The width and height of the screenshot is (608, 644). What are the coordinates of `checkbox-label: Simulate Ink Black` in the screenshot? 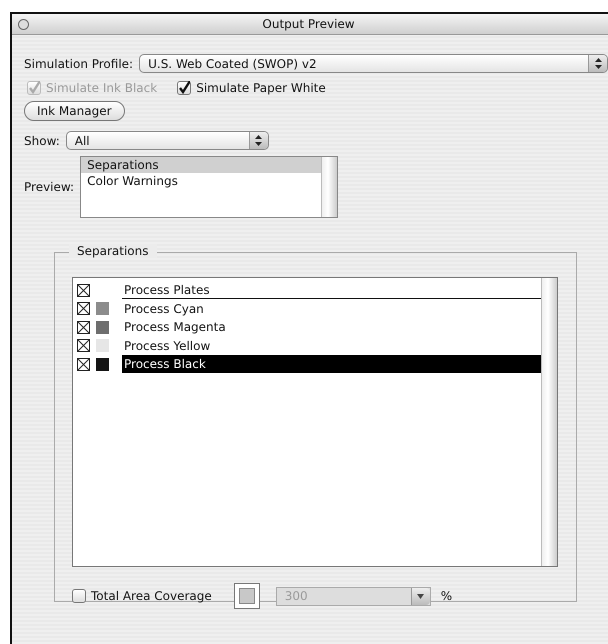 It's located at (102, 88).